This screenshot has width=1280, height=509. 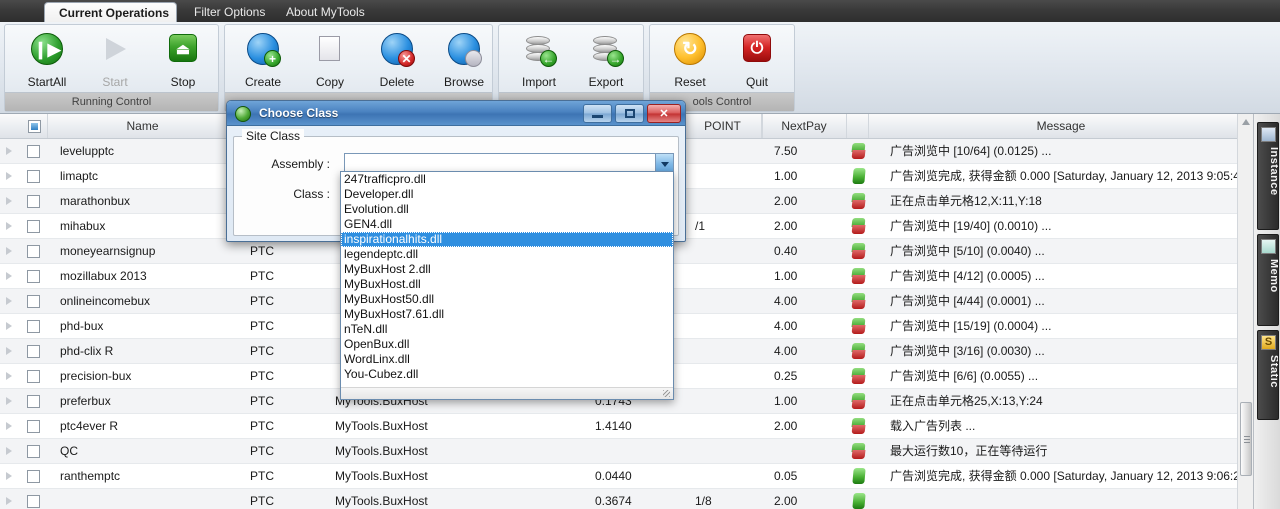 What do you see at coordinates (507, 359) in the screenshot?
I see `dropdown-item: WordLinx.dll` at bounding box center [507, 359].